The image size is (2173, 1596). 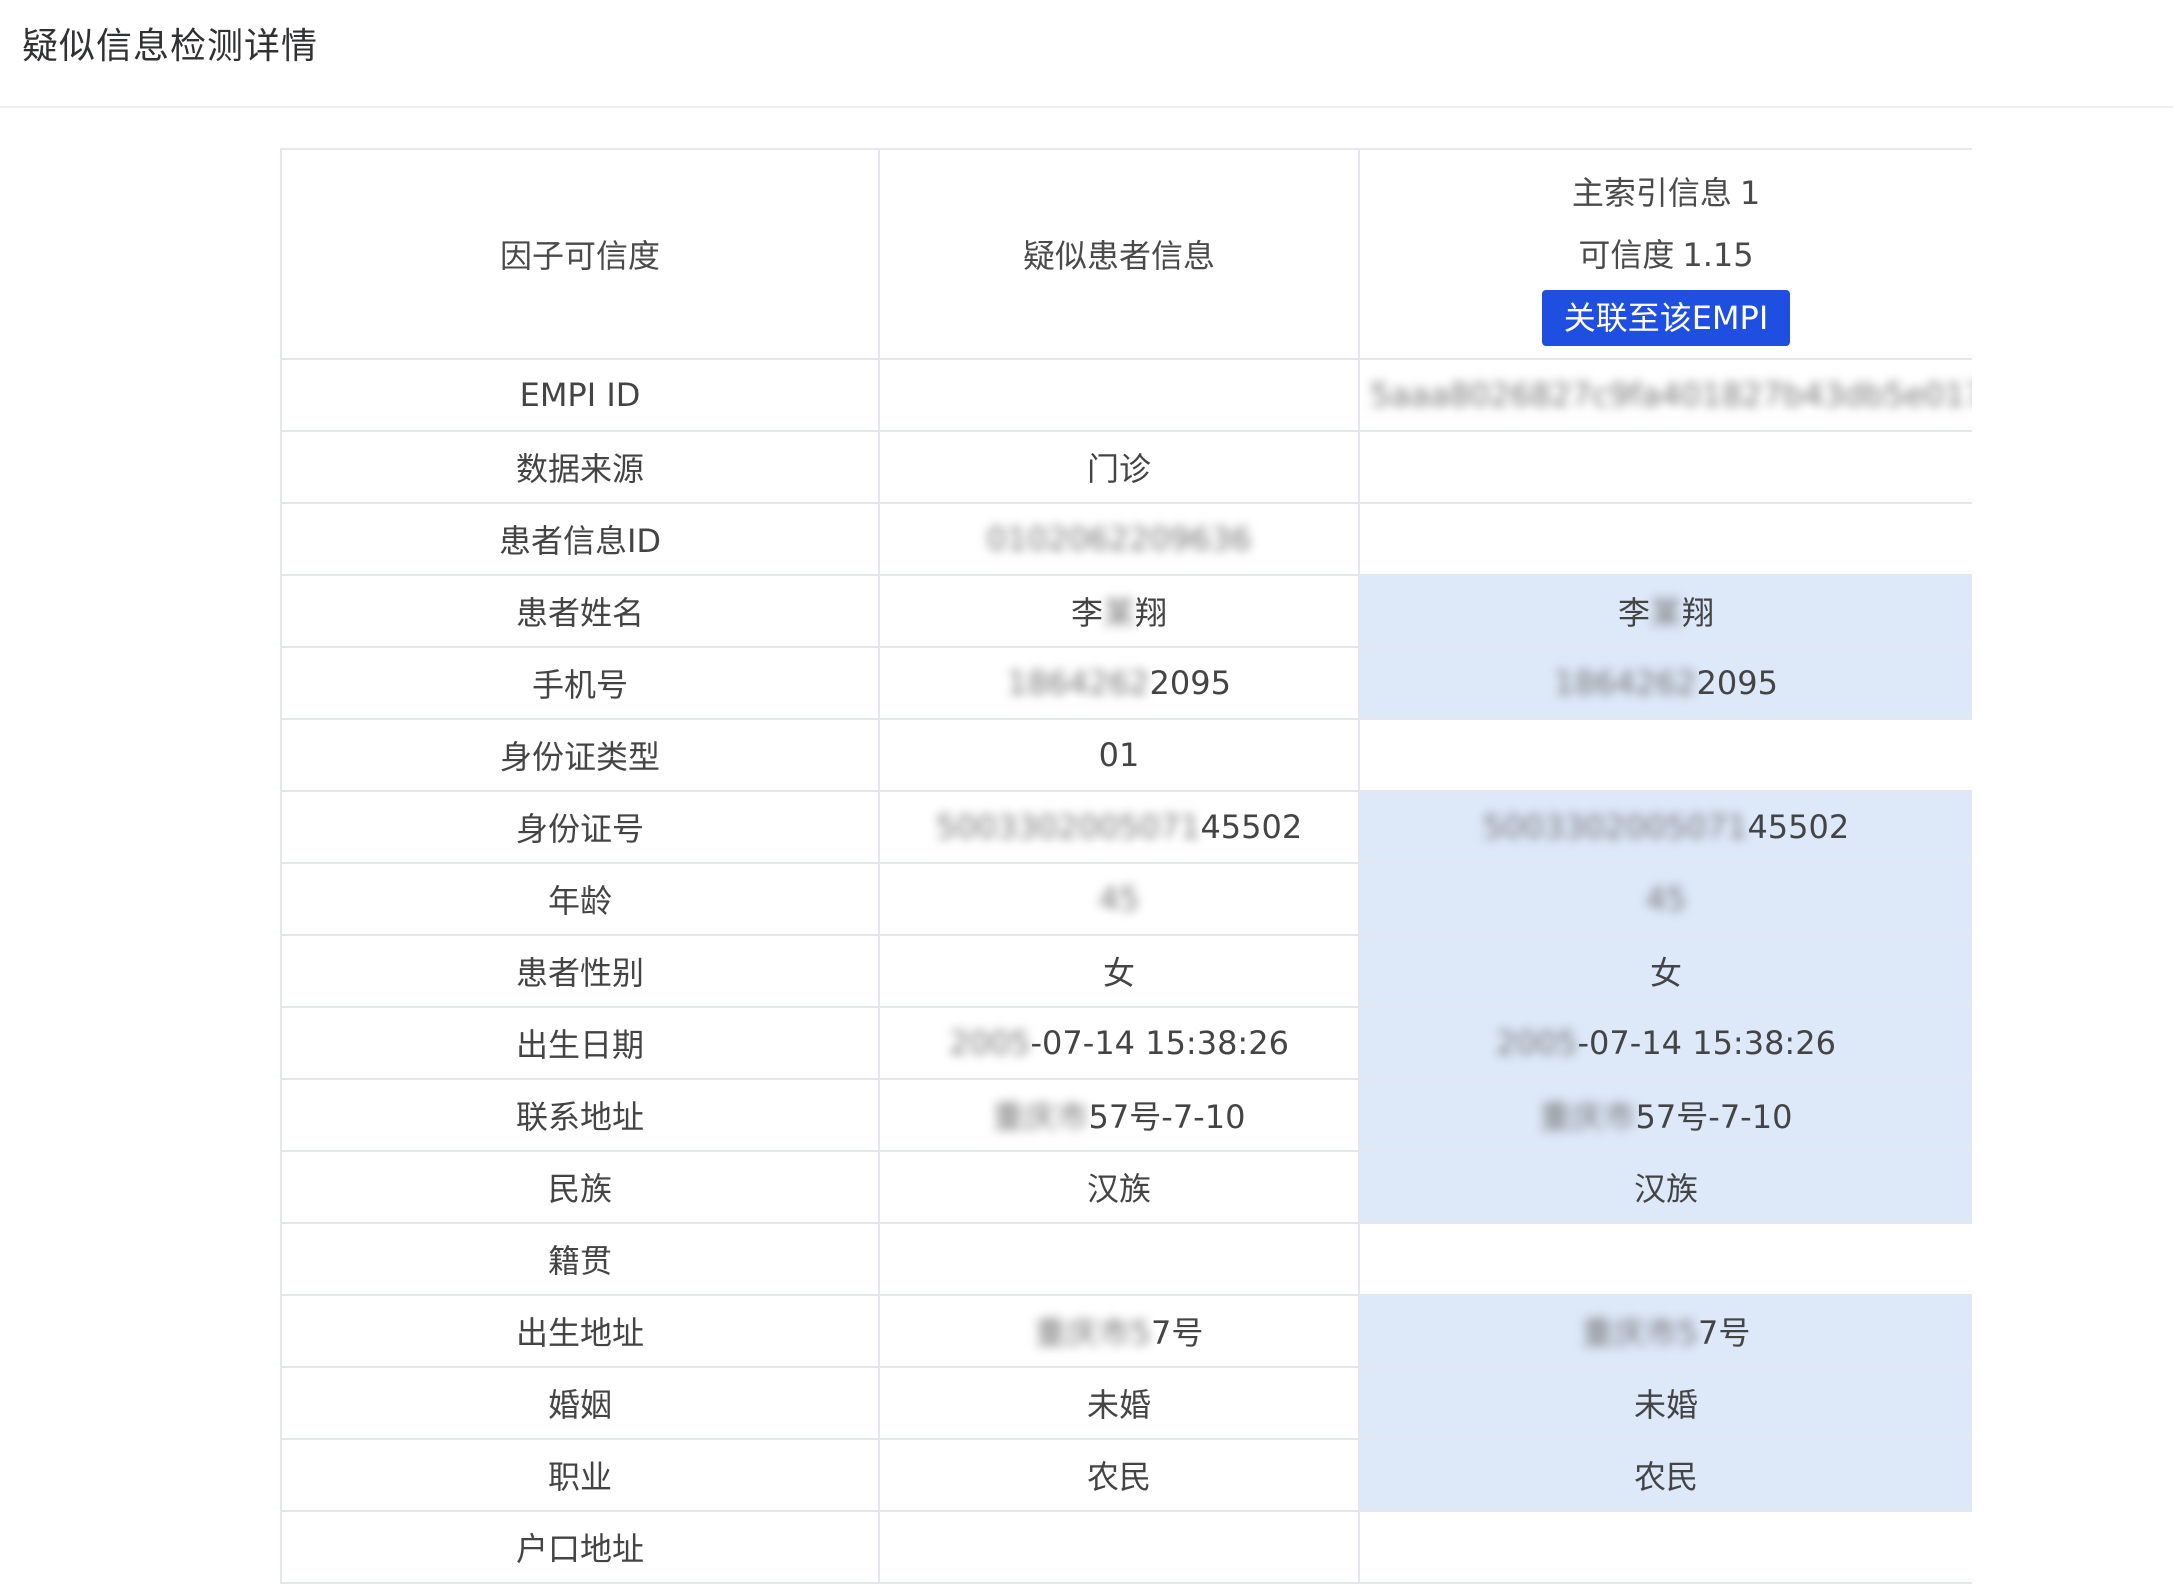 I want to click on suspect-value-masked: 重庆市, so click(x=1040, y=1117).